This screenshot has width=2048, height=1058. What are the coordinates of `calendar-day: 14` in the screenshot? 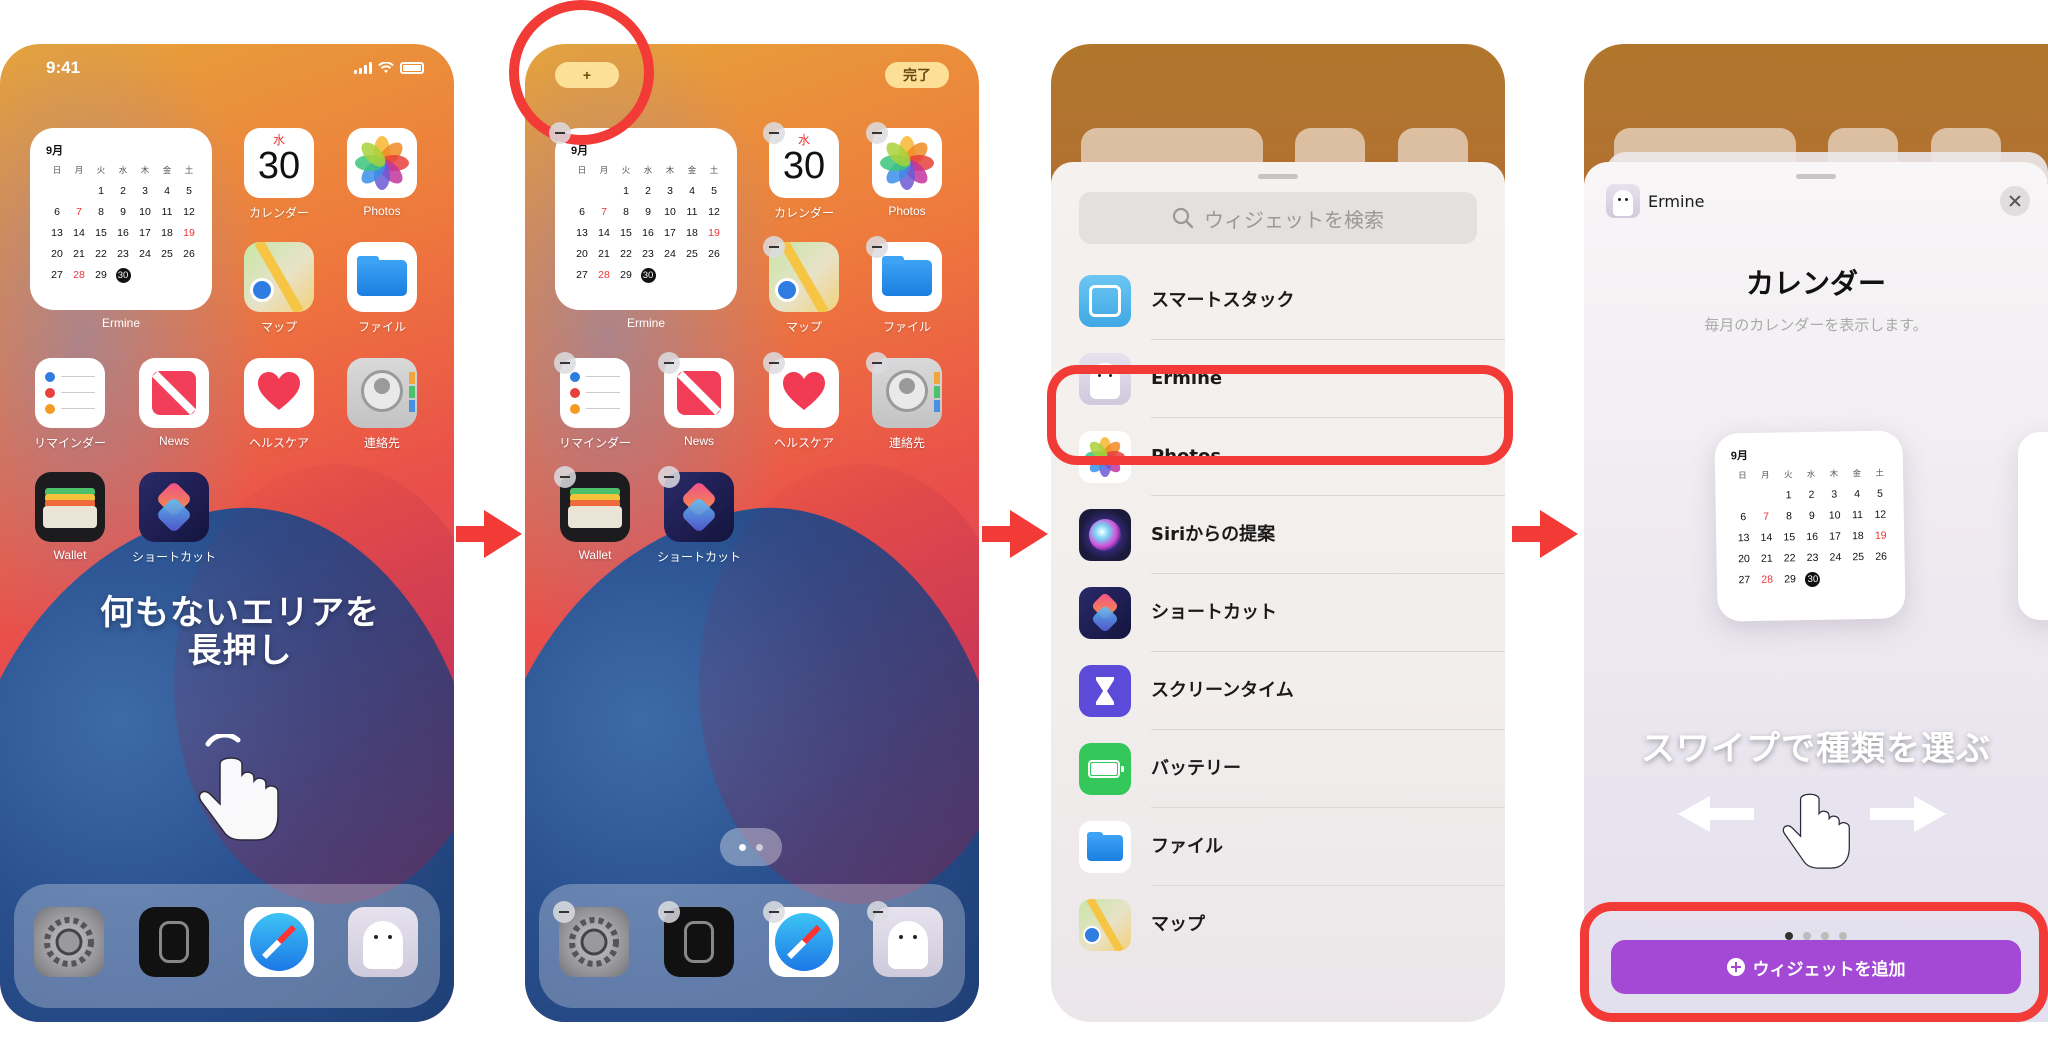 It's located at (604, 233).